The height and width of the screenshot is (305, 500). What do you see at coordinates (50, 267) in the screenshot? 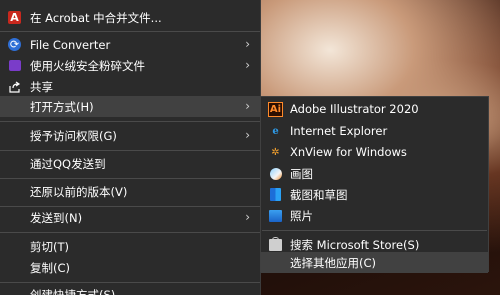
I see `menu-item-label: 复制(C)` at bounding box center [50, 267].